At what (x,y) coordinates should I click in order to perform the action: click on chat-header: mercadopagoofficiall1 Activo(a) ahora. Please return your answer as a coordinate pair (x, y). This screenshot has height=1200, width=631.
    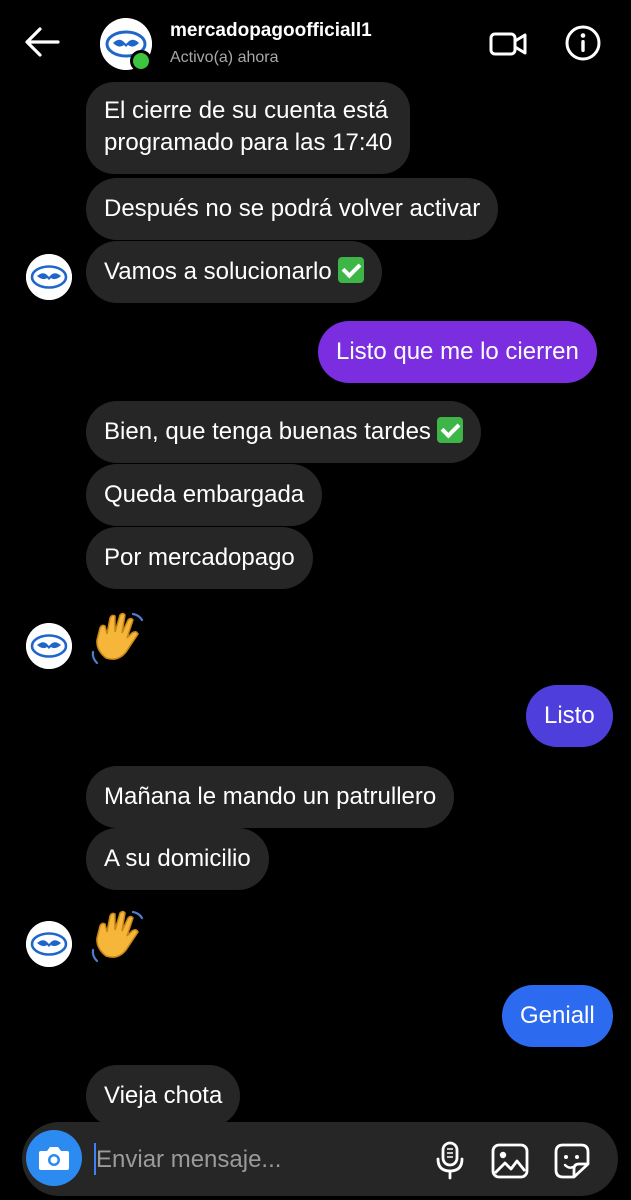
    Looking at the image, I should click on (315, 43).